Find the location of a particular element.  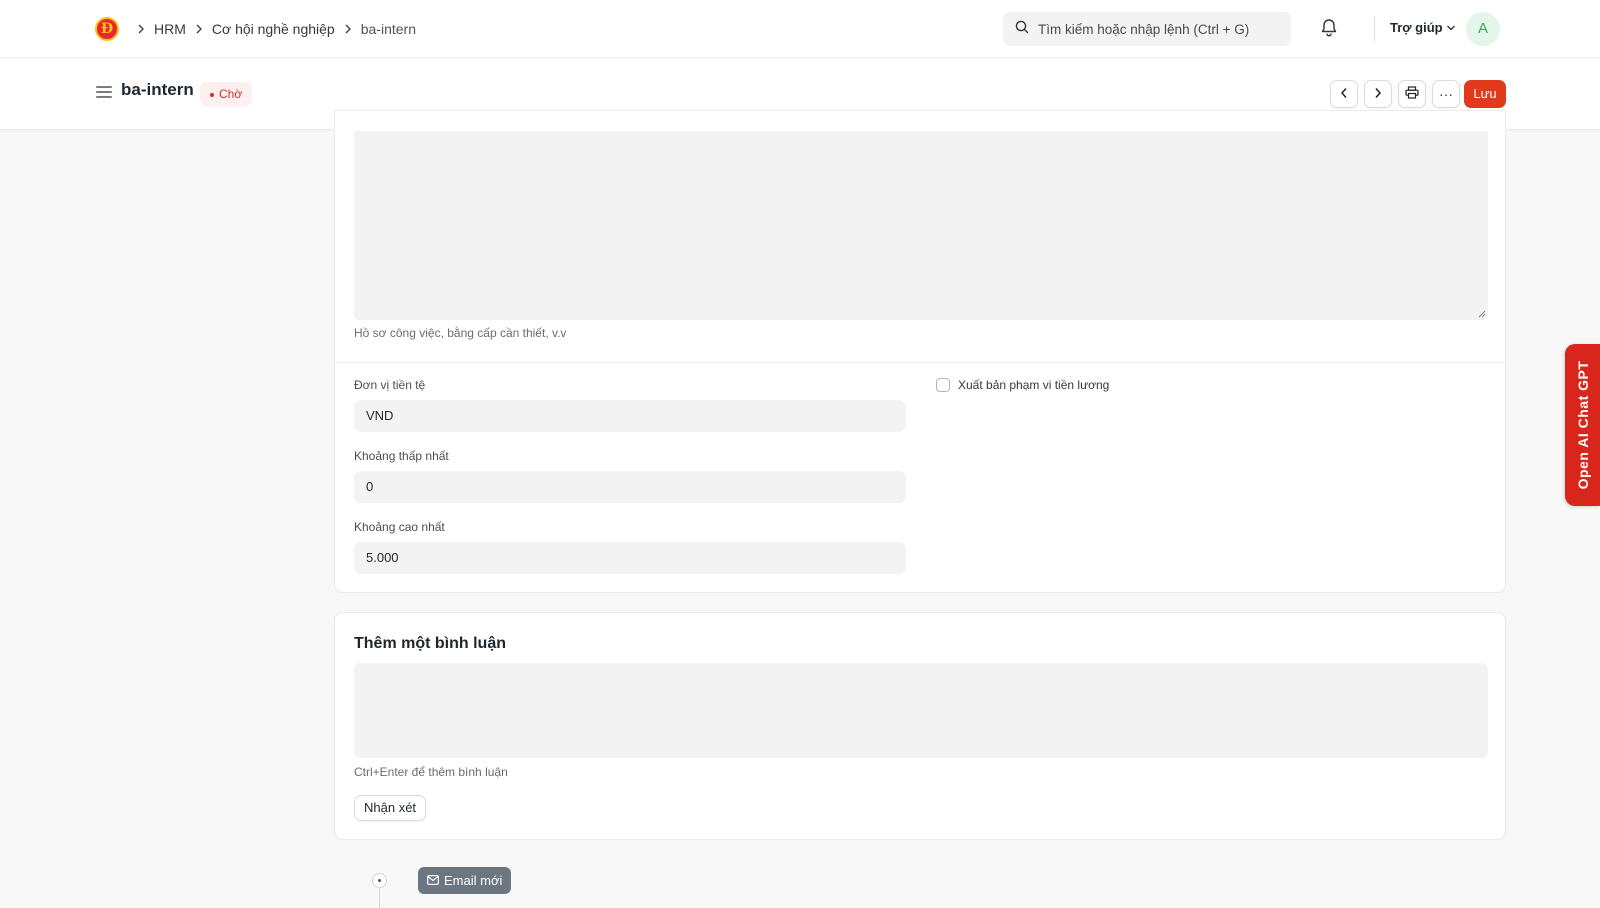

chevron-left-icon is located at coordinates (1344, 94).